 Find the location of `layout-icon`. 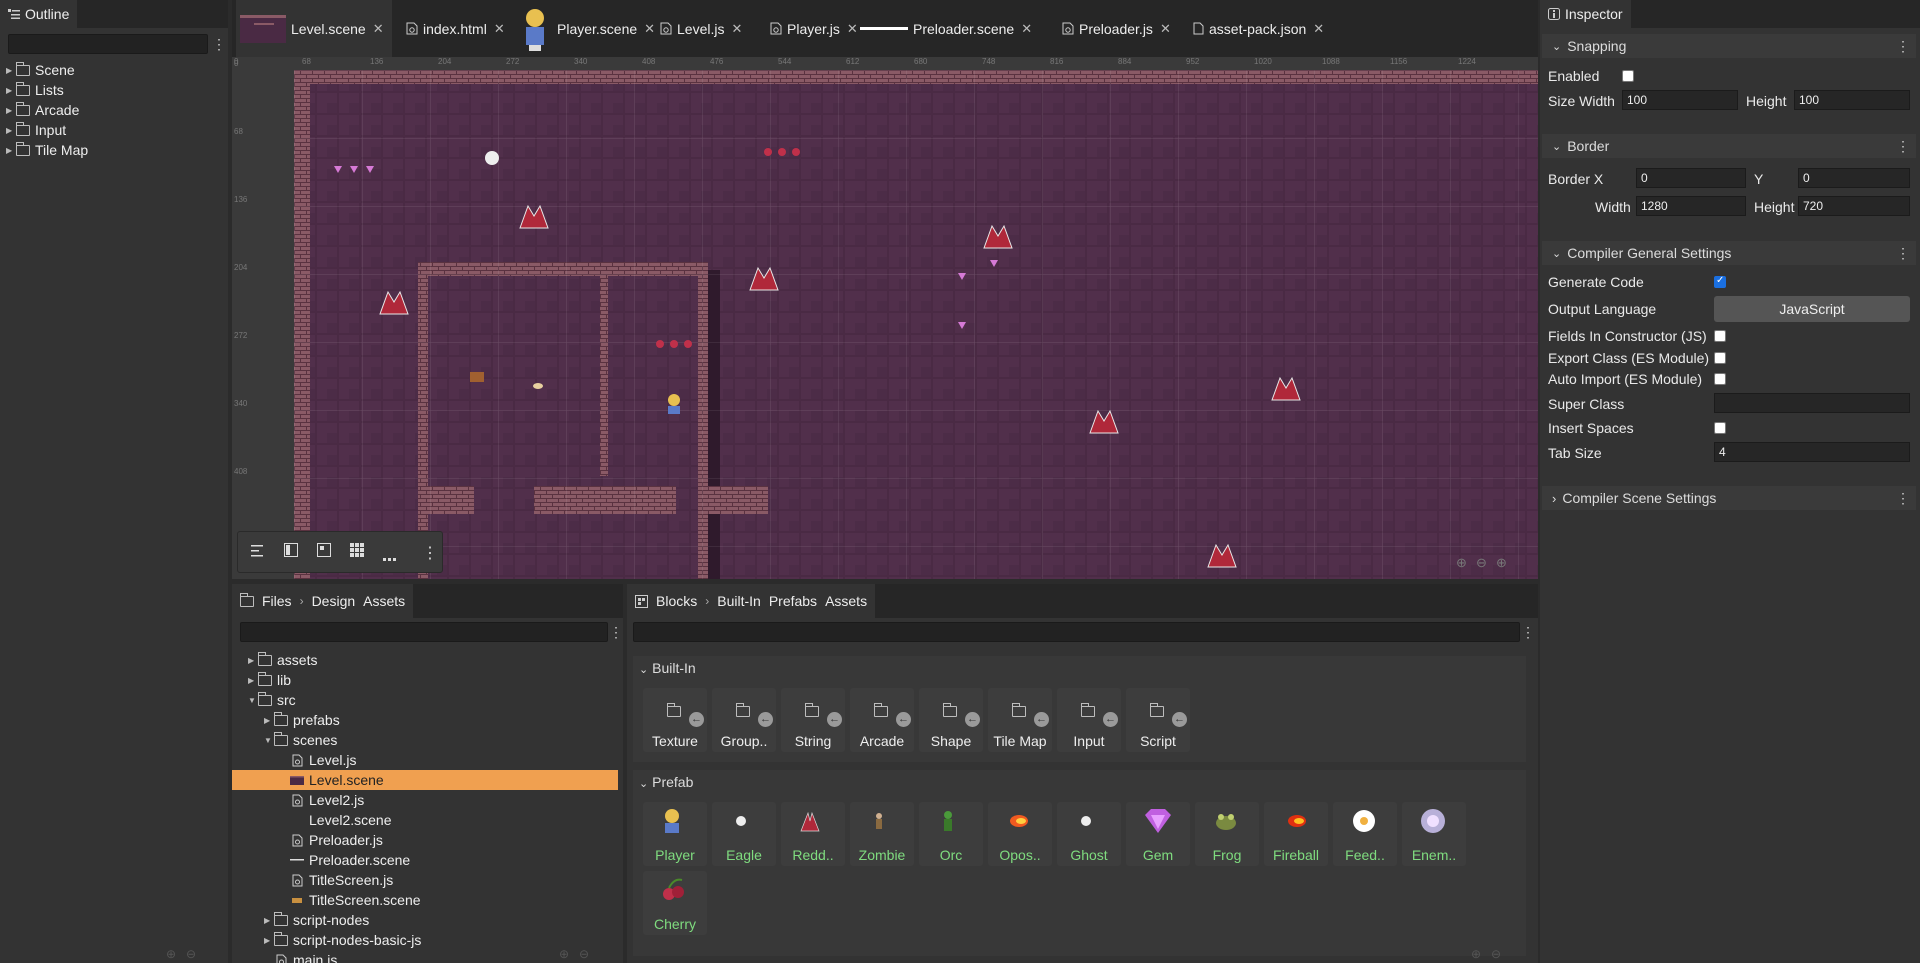

layout-icon is located at coordinates (291, 551).